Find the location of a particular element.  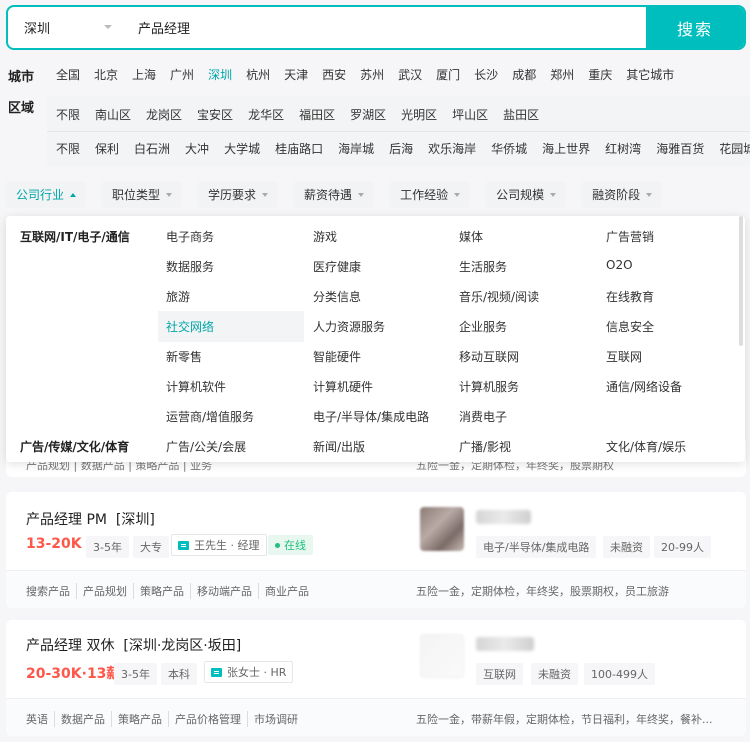

industry-option: 广告/公关/会展 is located at coordinates (206, 446).